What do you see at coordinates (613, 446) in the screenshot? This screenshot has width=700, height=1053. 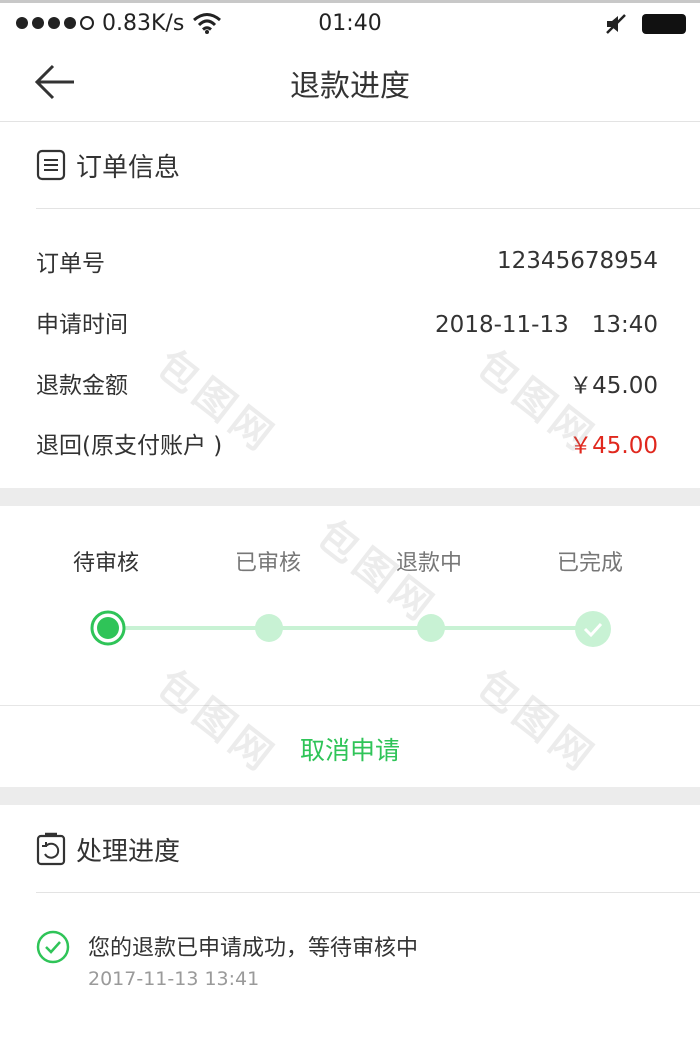 I see `refund-destination-value: ￥45.00` at bounding box center [613, 446].